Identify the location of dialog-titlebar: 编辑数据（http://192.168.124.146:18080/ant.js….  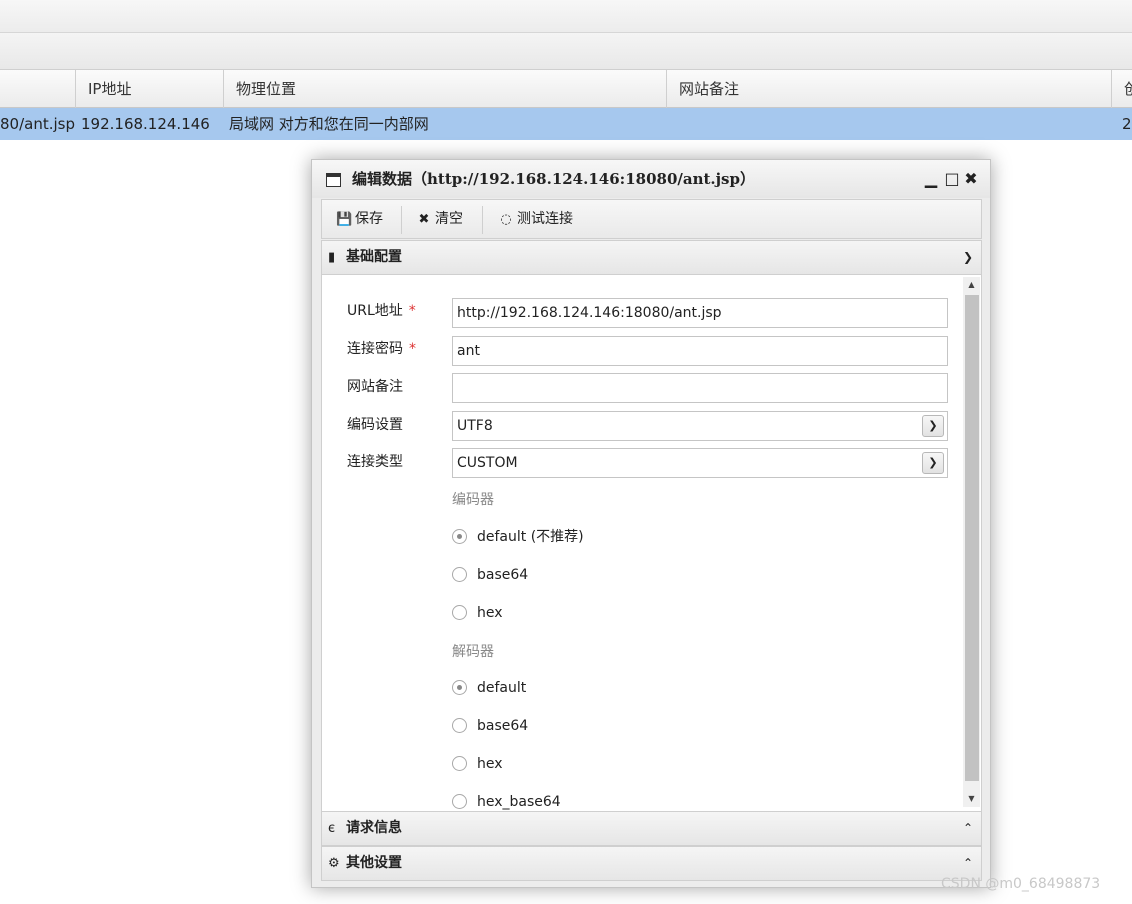
(651, 179).